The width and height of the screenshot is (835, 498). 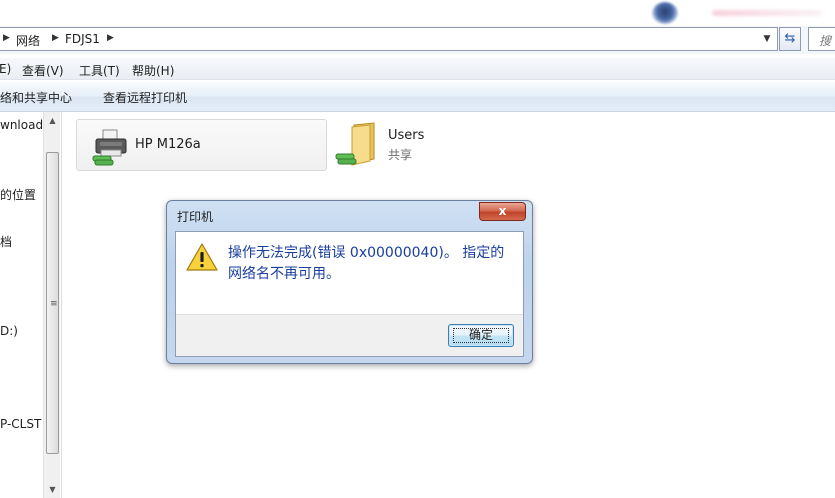 I want to click on dialog-title: 打印机, so click(x=195, y=217).